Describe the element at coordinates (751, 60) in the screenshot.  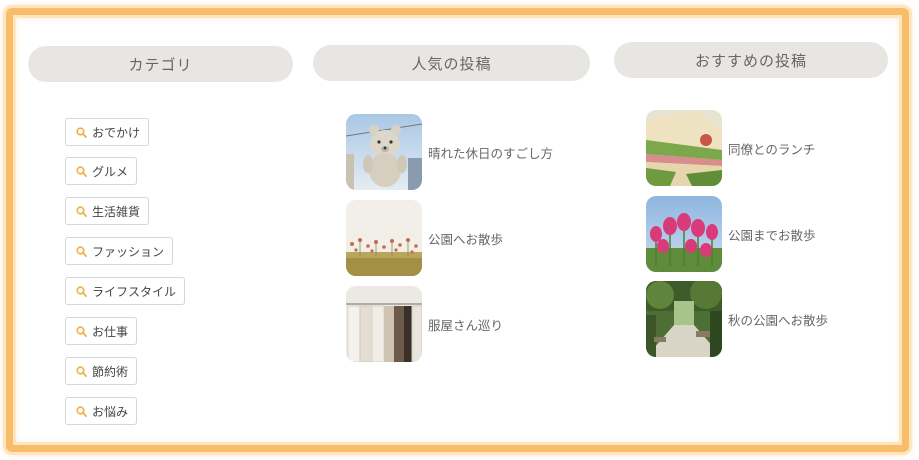
I see `recommended-heading: おすすめの投稿` at that location.